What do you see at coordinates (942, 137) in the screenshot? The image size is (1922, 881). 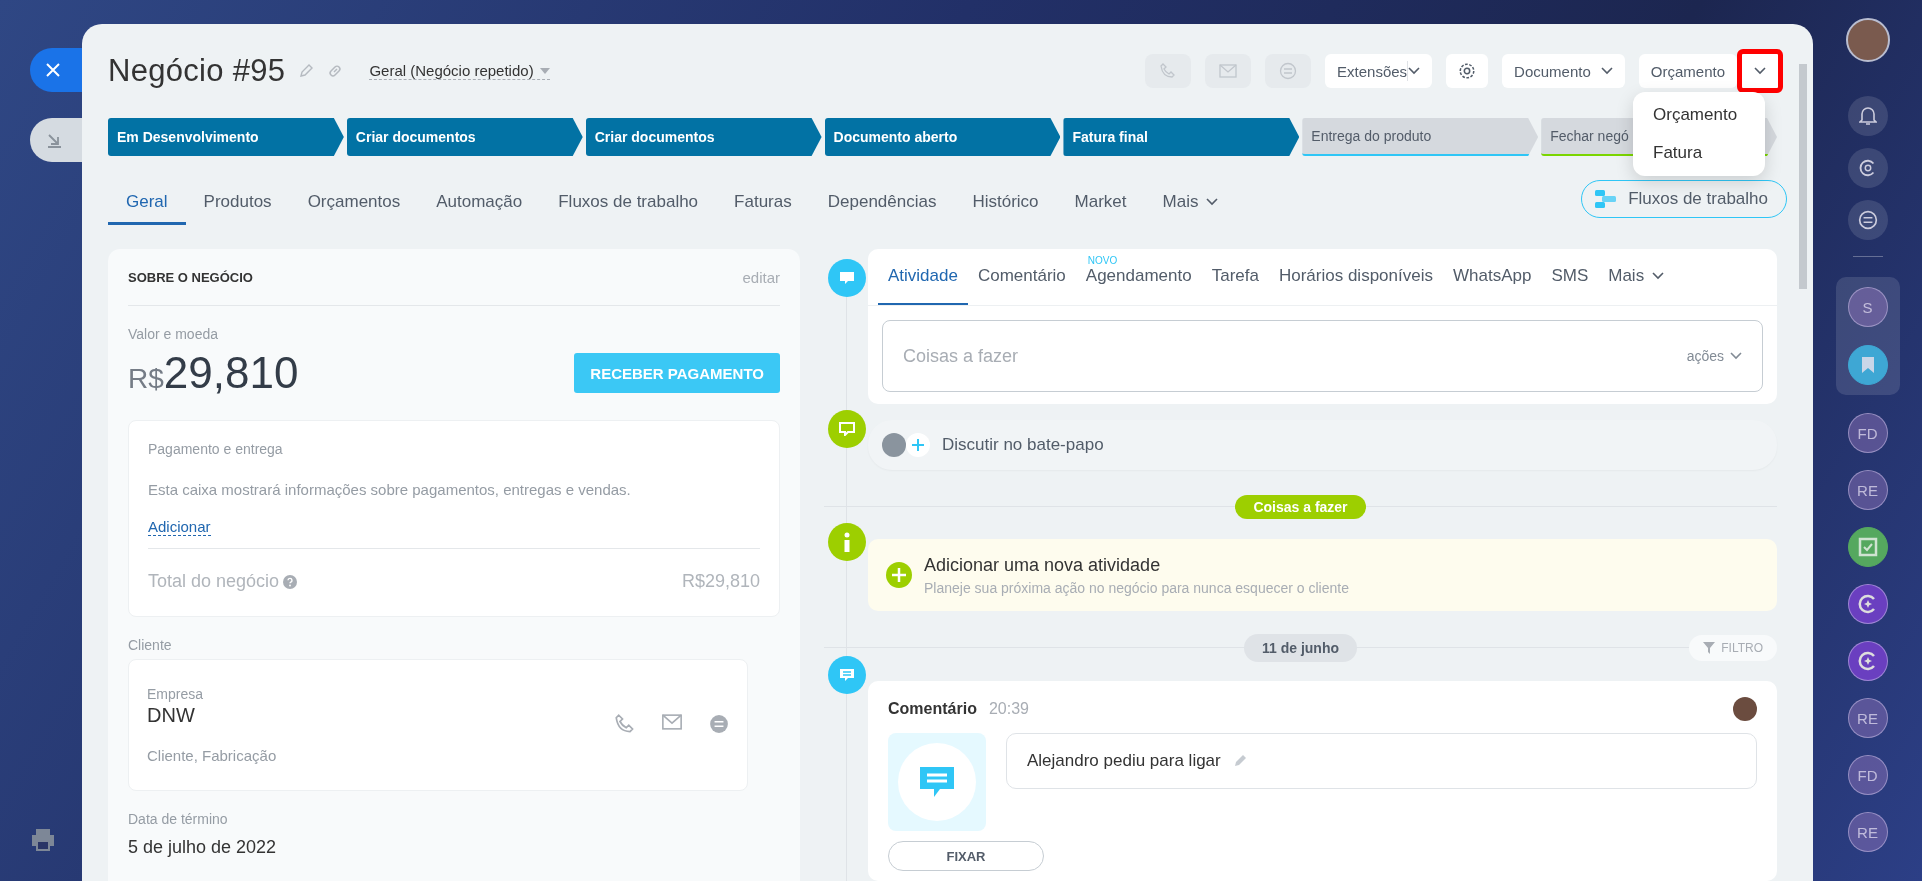 I see `pipeline-stage: Documento aberto` at bounding box center [942, 137].